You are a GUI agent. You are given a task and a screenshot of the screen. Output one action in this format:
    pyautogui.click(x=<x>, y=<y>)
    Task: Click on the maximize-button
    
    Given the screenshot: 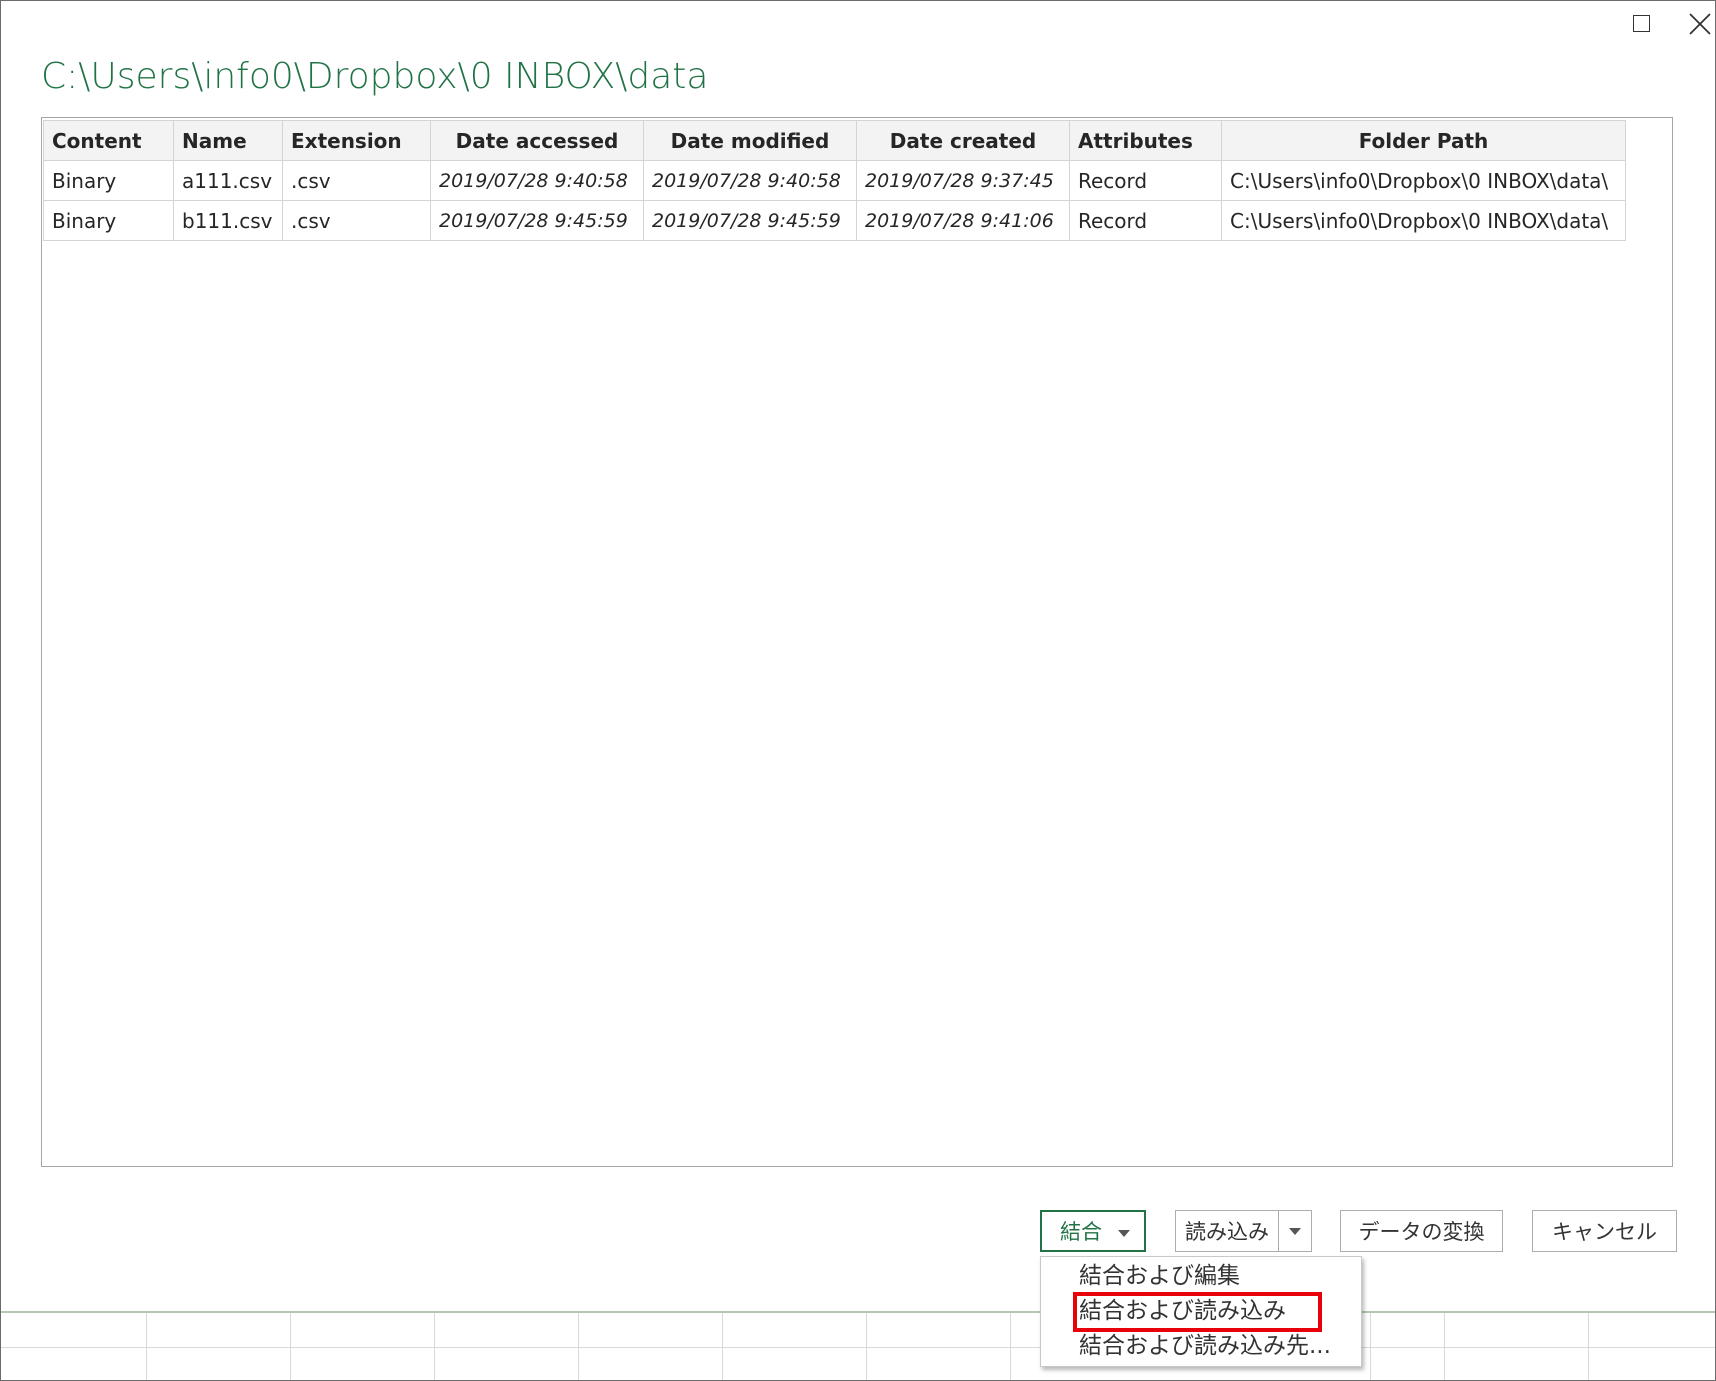 What is the action you would take?
    pyautogui.click(x=1641, y=23)
    